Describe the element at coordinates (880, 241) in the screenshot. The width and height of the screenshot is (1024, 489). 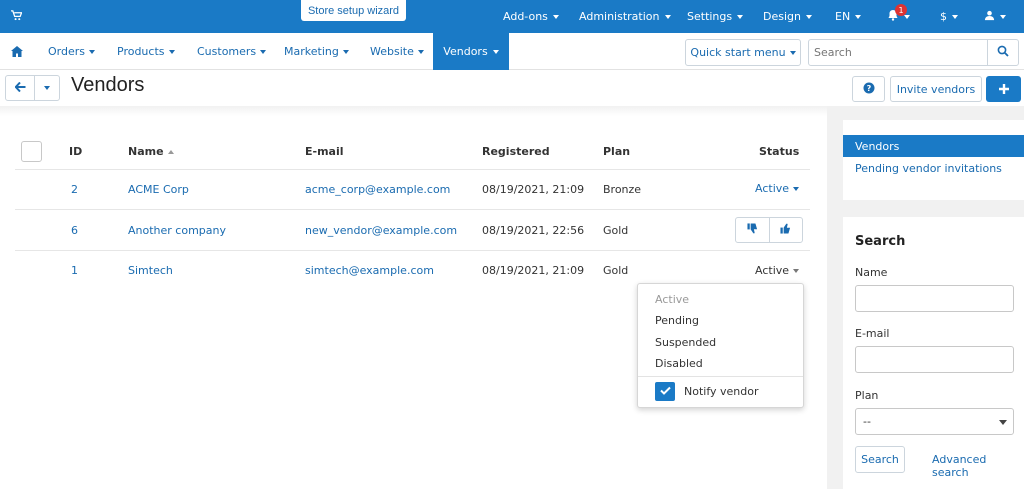
I see `search-panel-title: Search` at that location.